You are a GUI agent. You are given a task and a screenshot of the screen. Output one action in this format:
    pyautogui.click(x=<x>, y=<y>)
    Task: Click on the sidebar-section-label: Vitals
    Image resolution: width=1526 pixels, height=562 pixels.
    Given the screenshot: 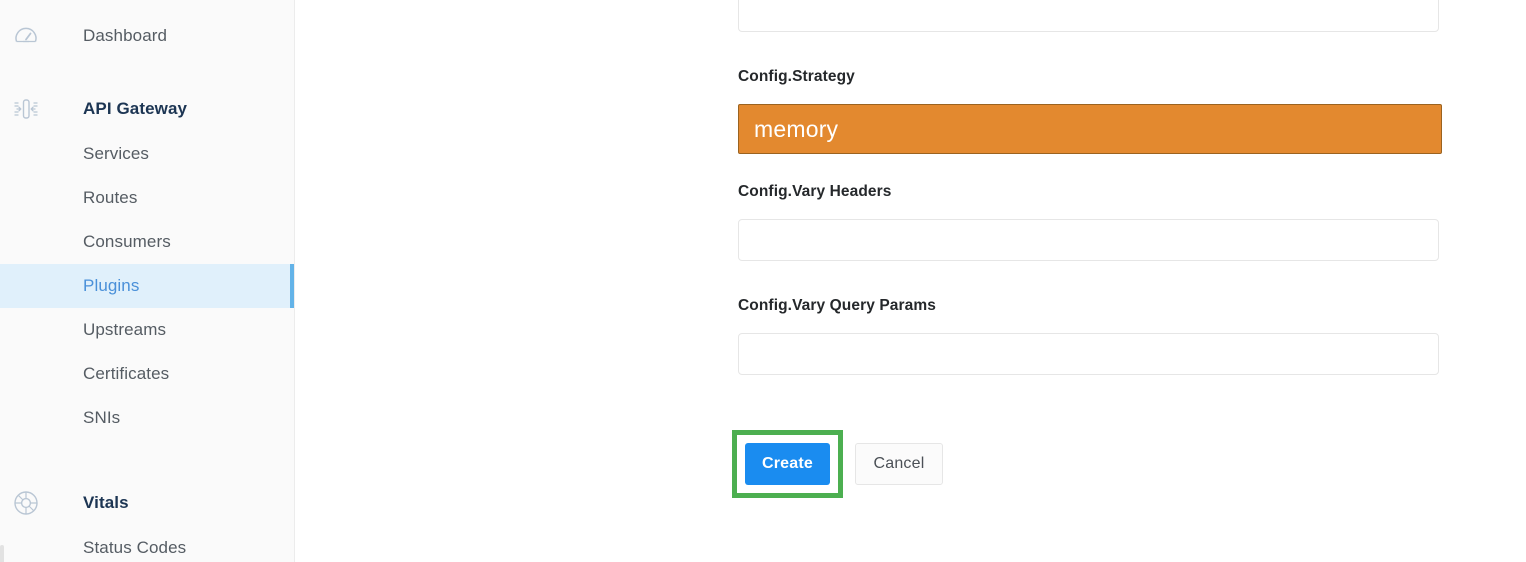 What is the action you would take?
    pyautogui.click(x=106, y=502)
    